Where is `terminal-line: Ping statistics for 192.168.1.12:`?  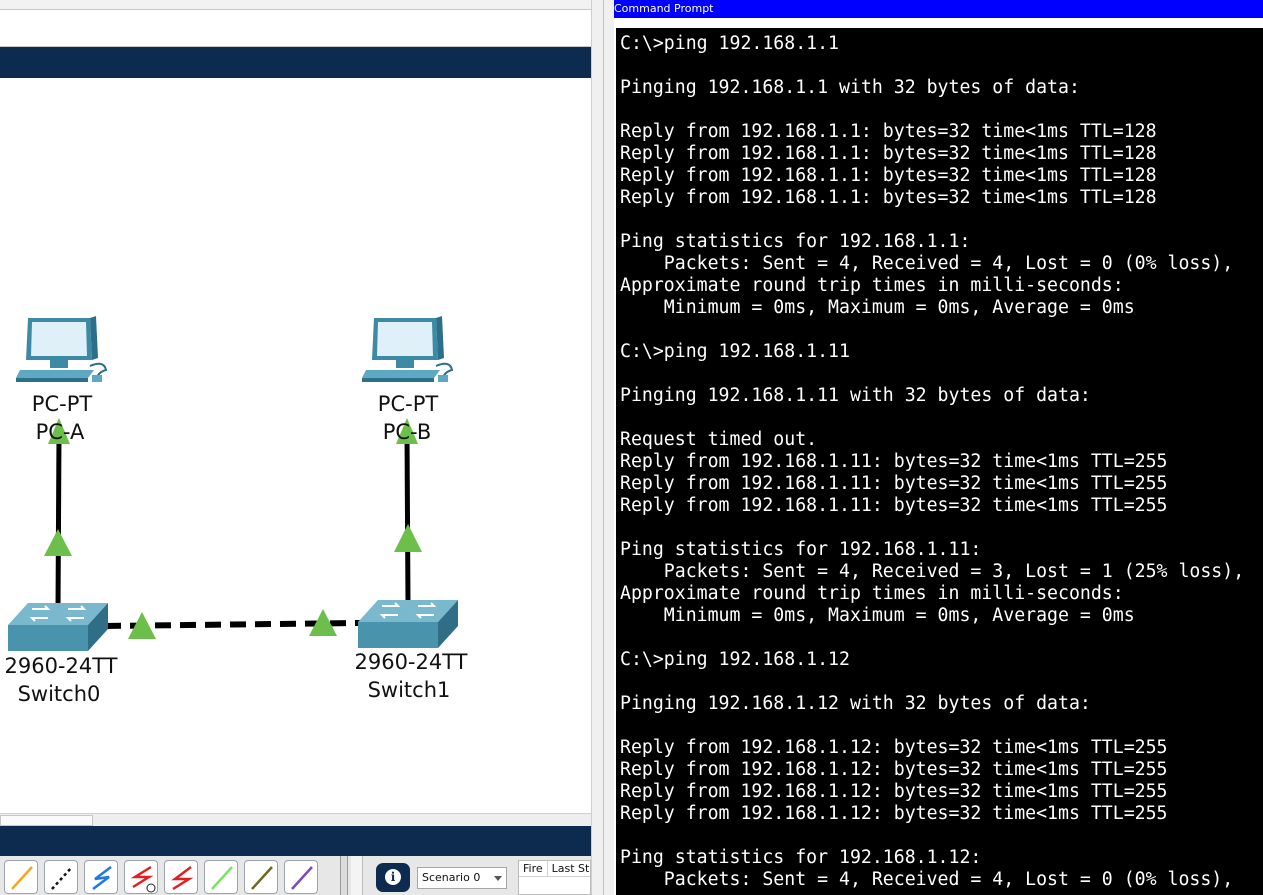
terminal-line: Ping statistics for 192.168.1.12: is located at coordinates (801, 857).